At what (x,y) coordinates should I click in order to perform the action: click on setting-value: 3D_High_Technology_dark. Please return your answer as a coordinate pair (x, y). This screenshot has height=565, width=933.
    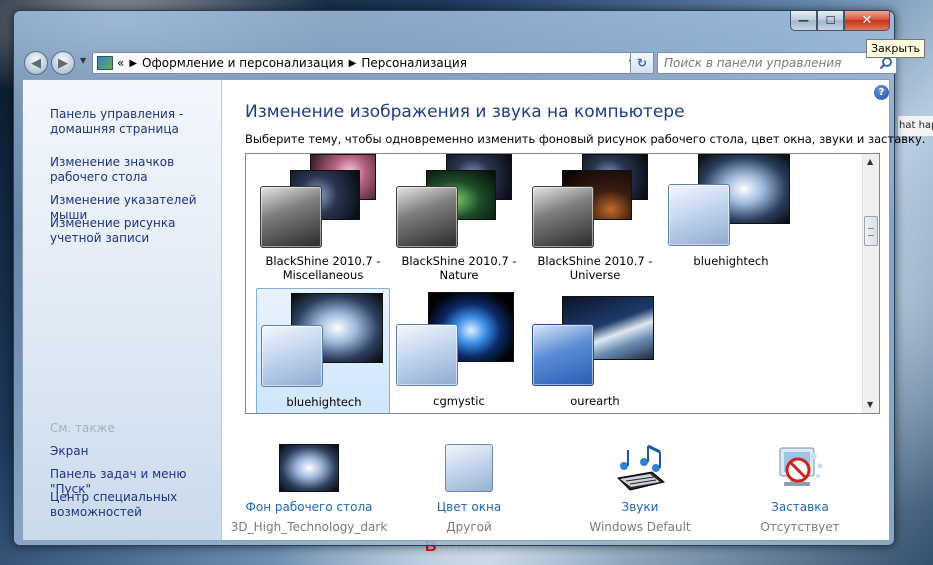
    Looking at the image, I should click on (309, 527).